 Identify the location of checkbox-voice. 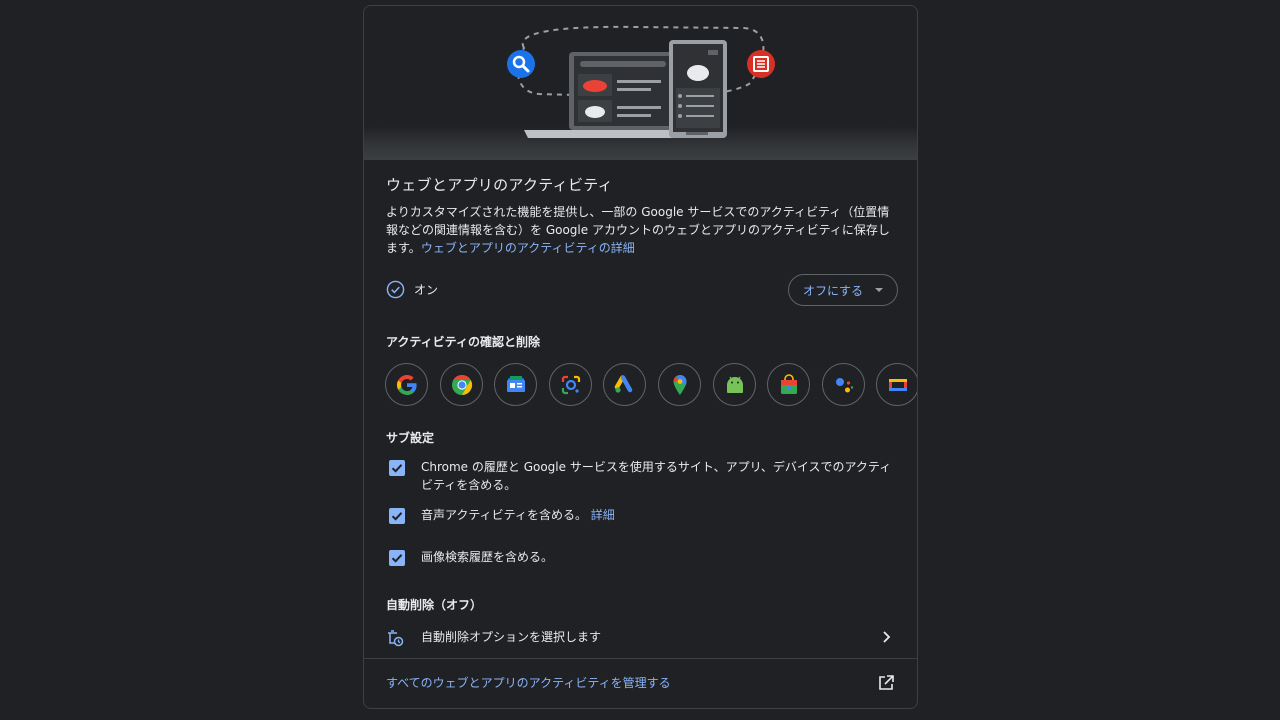
(397, 516).